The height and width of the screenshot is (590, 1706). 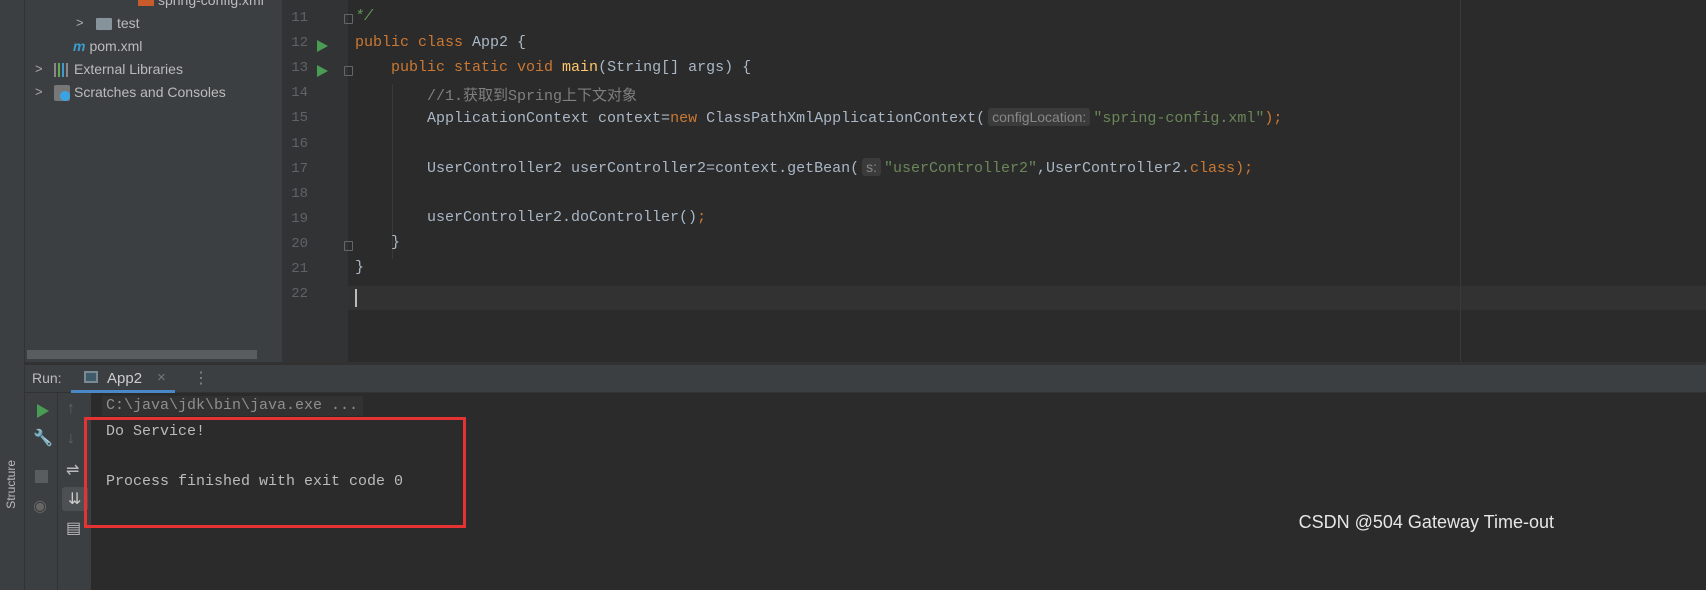 What do you see at coordinates (299, 294) in the screenshot?
I see `line-number: 22` at bounding box center [299, 294].